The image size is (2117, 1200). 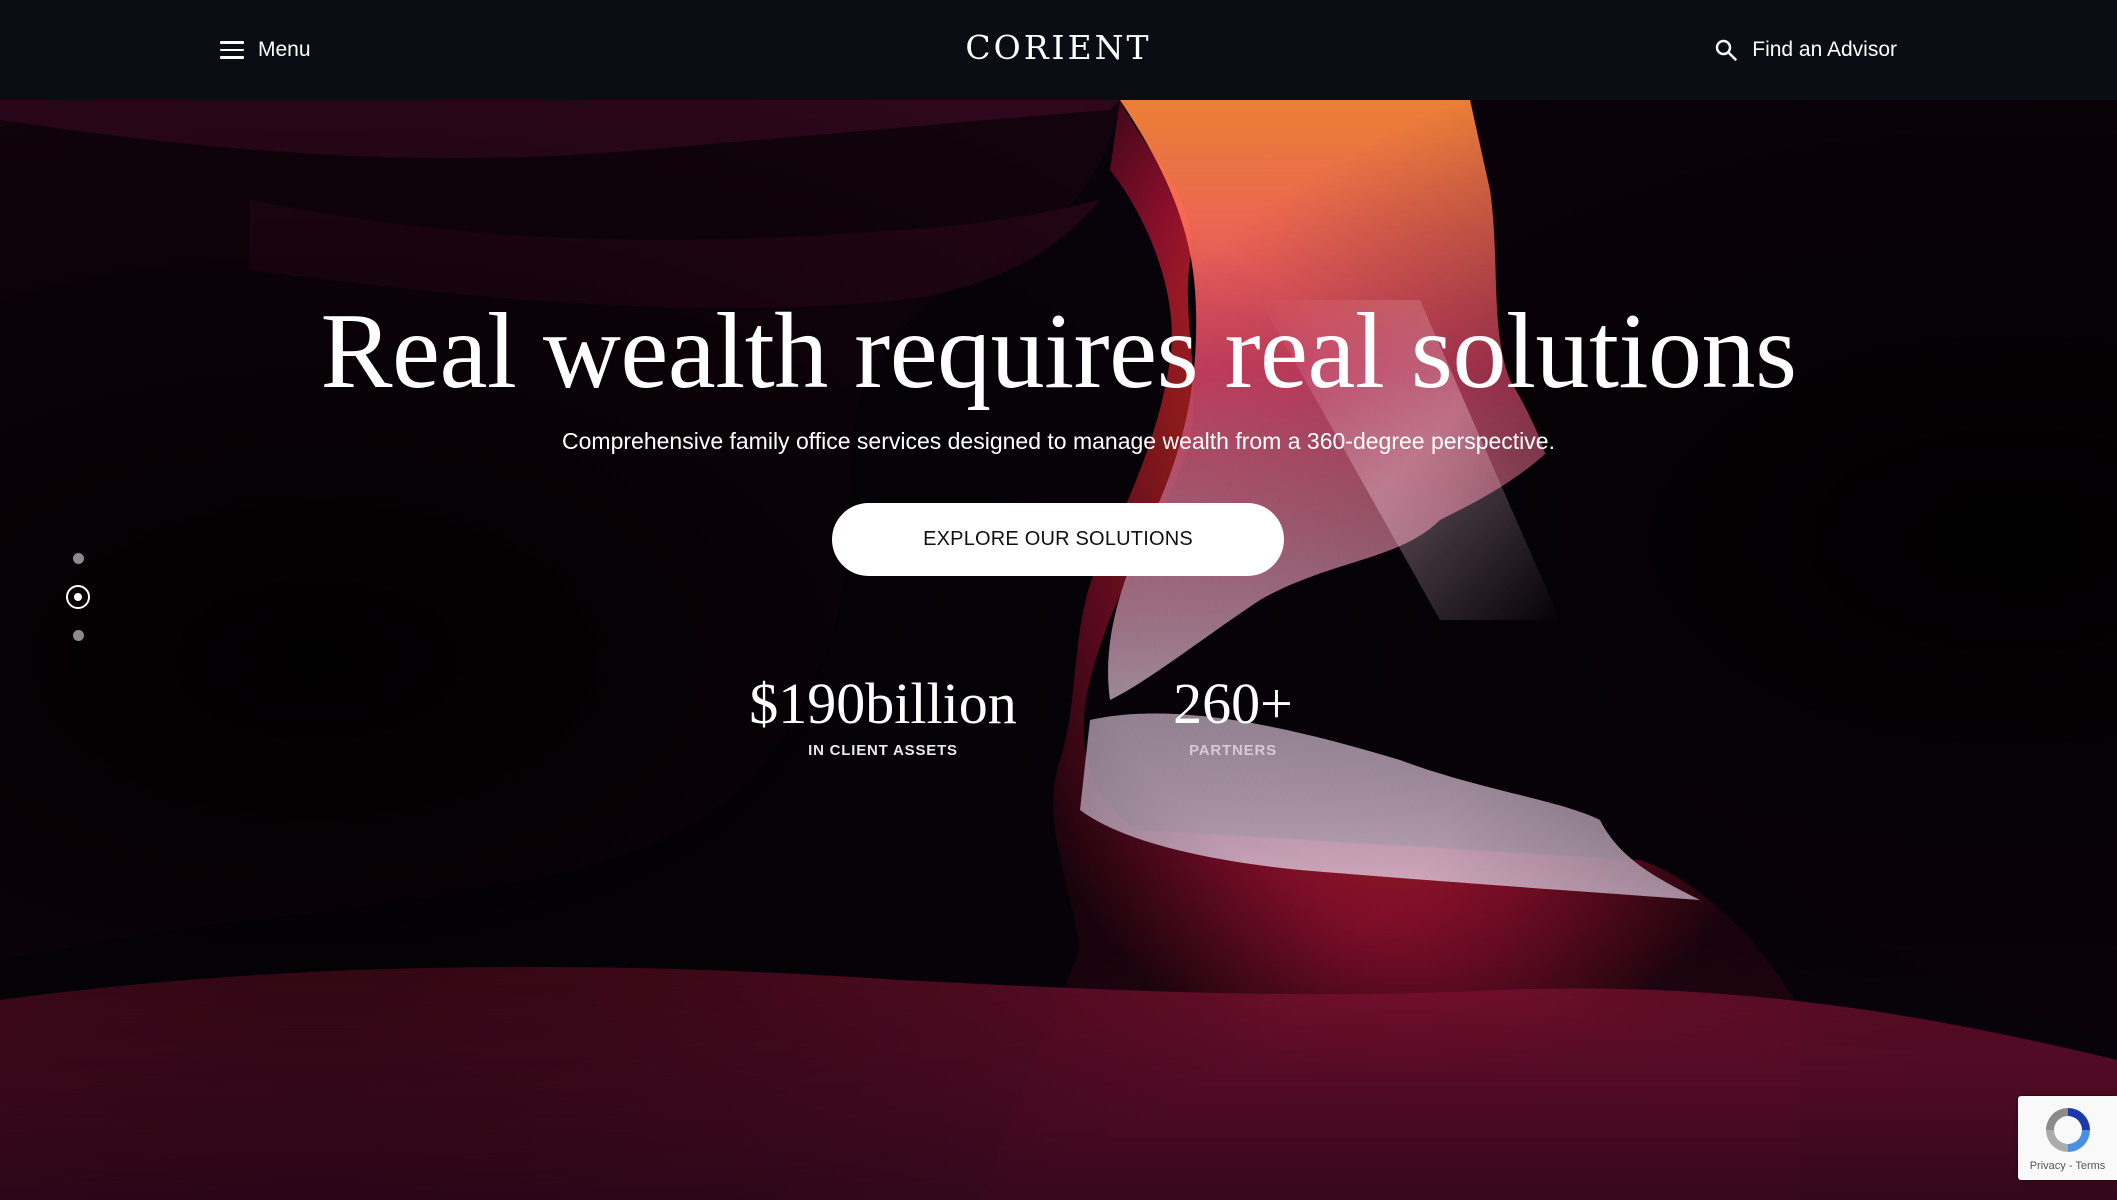 I want to click on slide-dot-2-active, so click(x=78, y=597).